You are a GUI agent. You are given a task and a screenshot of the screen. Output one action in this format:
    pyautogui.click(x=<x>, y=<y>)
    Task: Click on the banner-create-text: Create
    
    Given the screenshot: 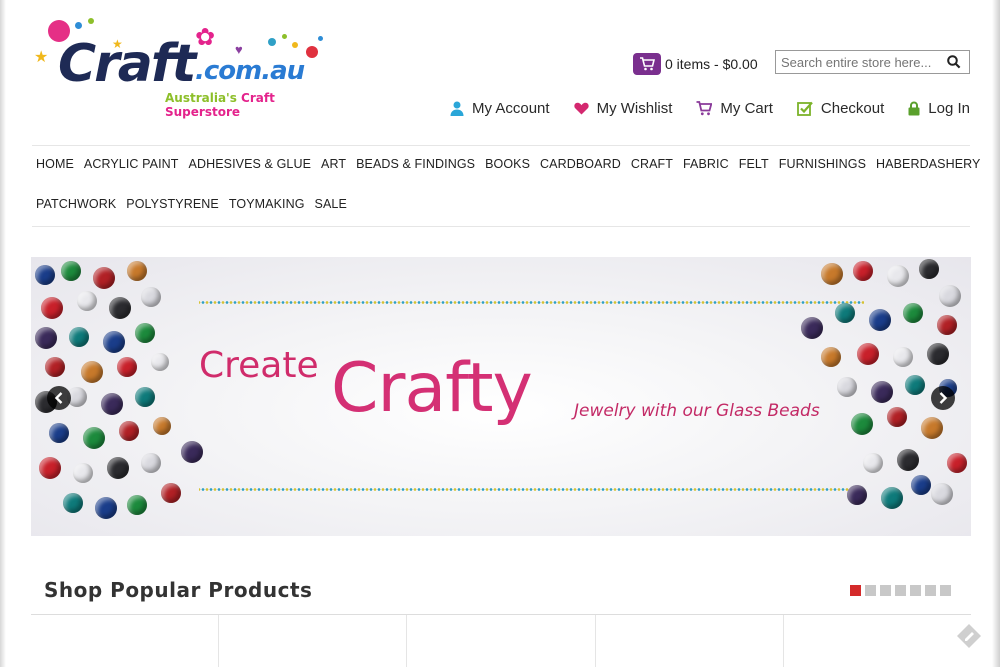 What is the action you would take?
    pyautogui.click(x=259, y=365)
    